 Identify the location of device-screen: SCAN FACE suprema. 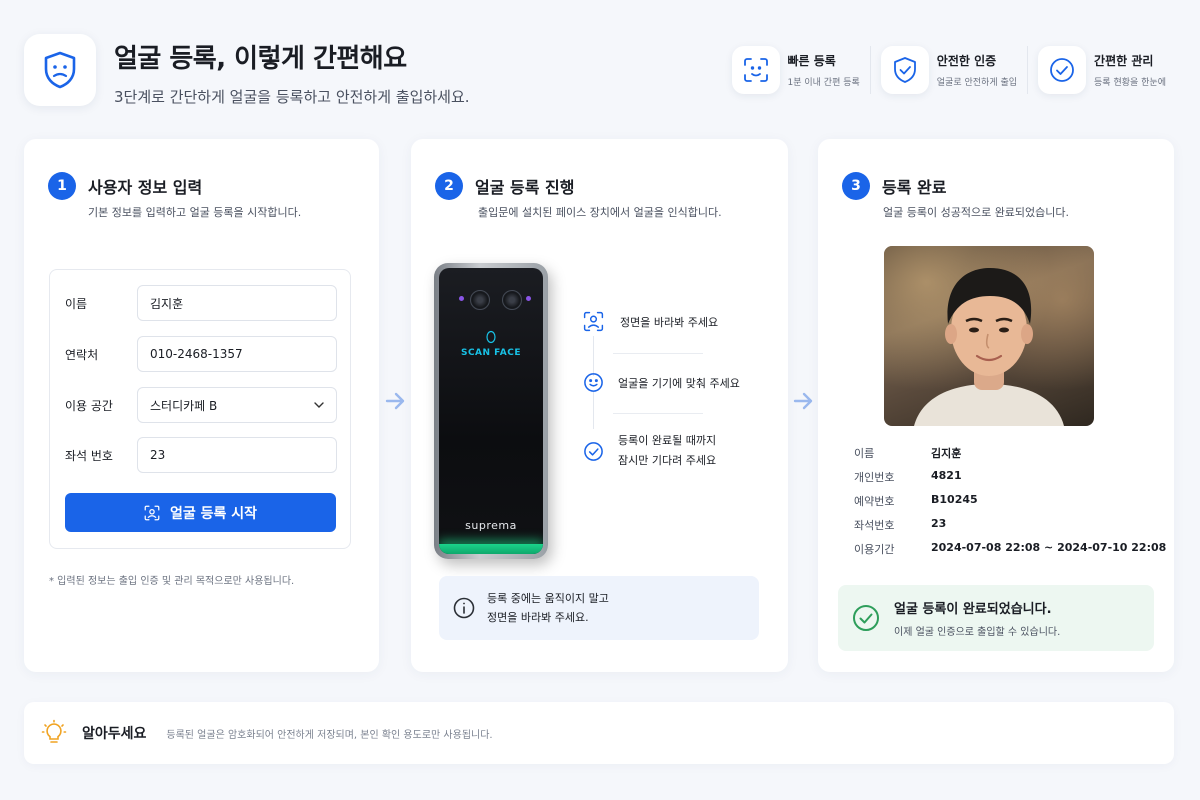
(491, 411).